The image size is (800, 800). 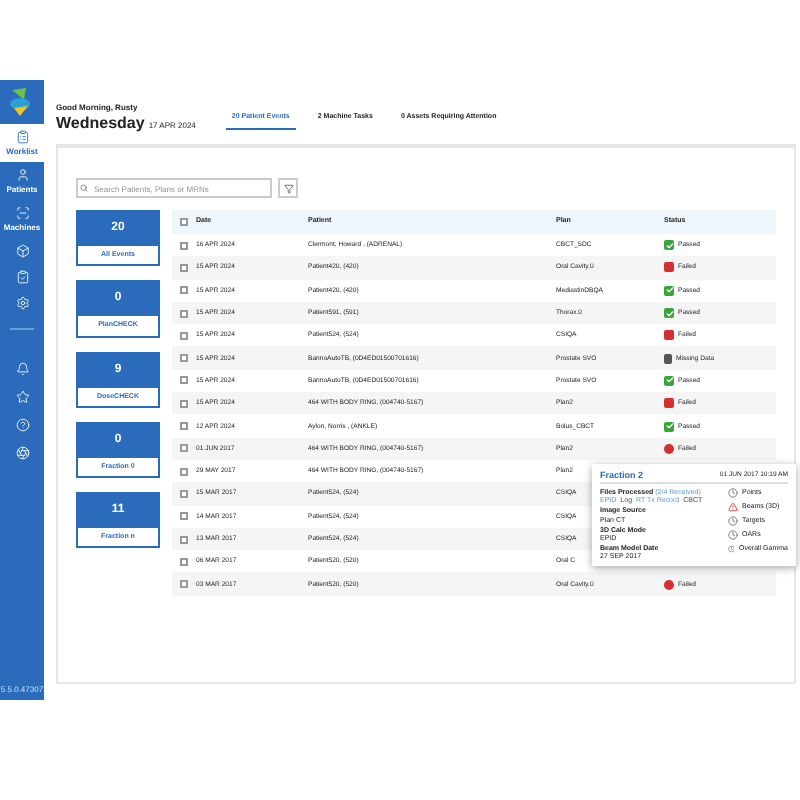 I want to click on cube-icon, so click(x=22, y=251).